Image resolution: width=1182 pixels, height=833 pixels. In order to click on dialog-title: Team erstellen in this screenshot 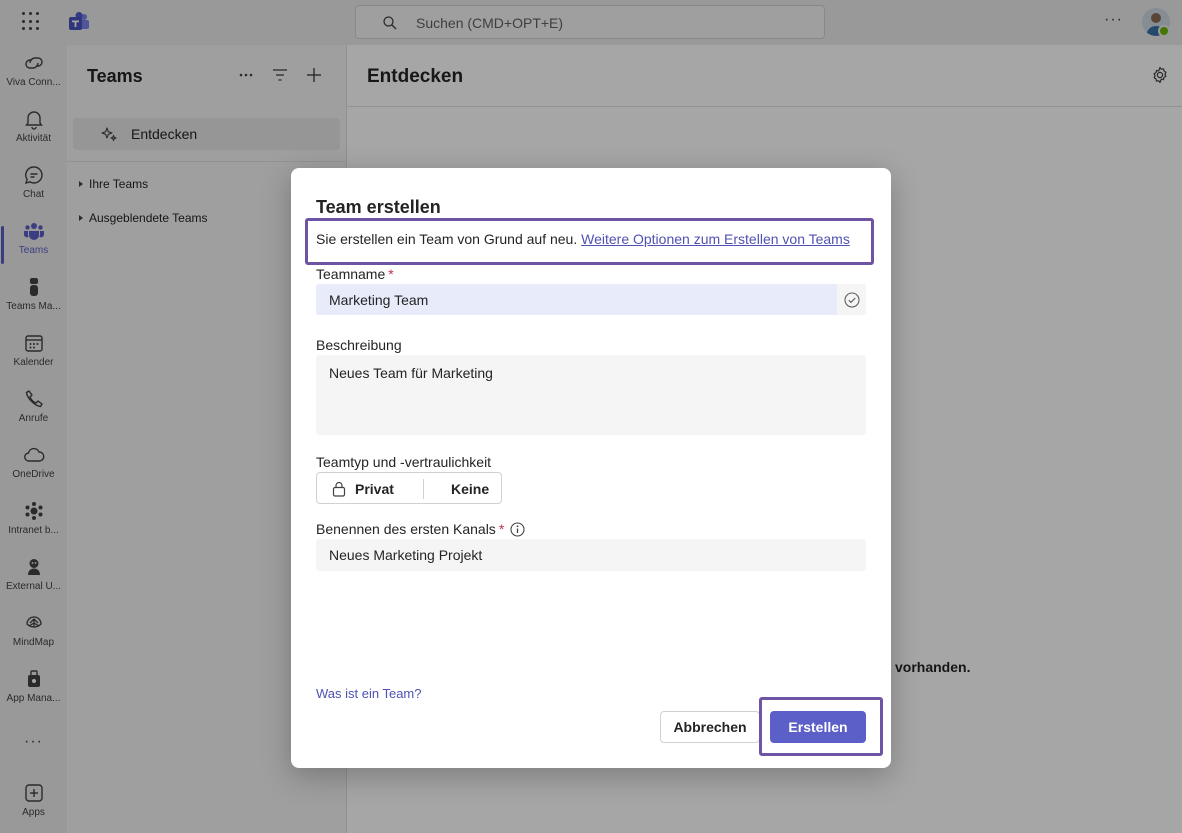, I will do `click(378, 207)`.